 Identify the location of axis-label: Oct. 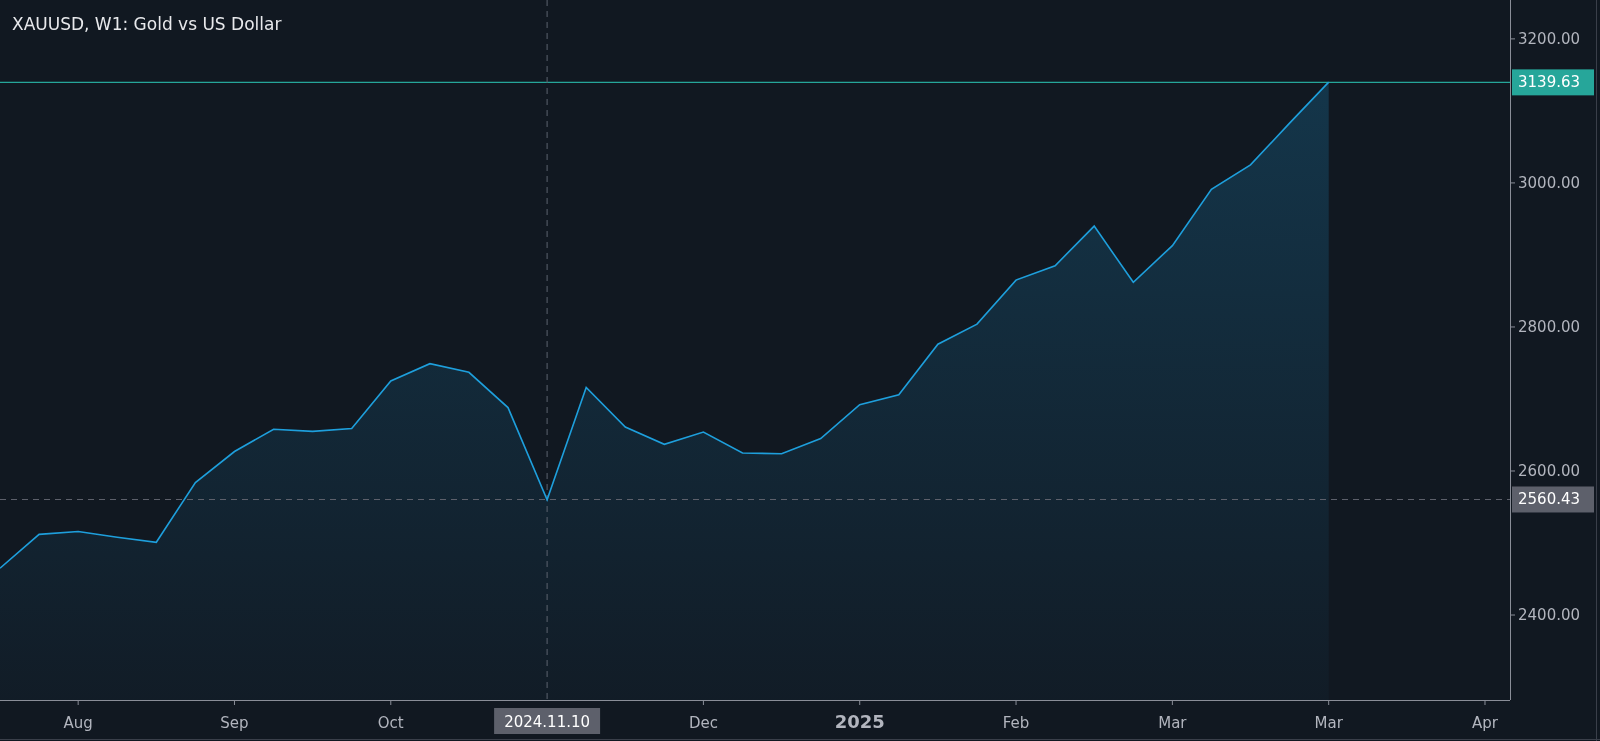
(390, 723).